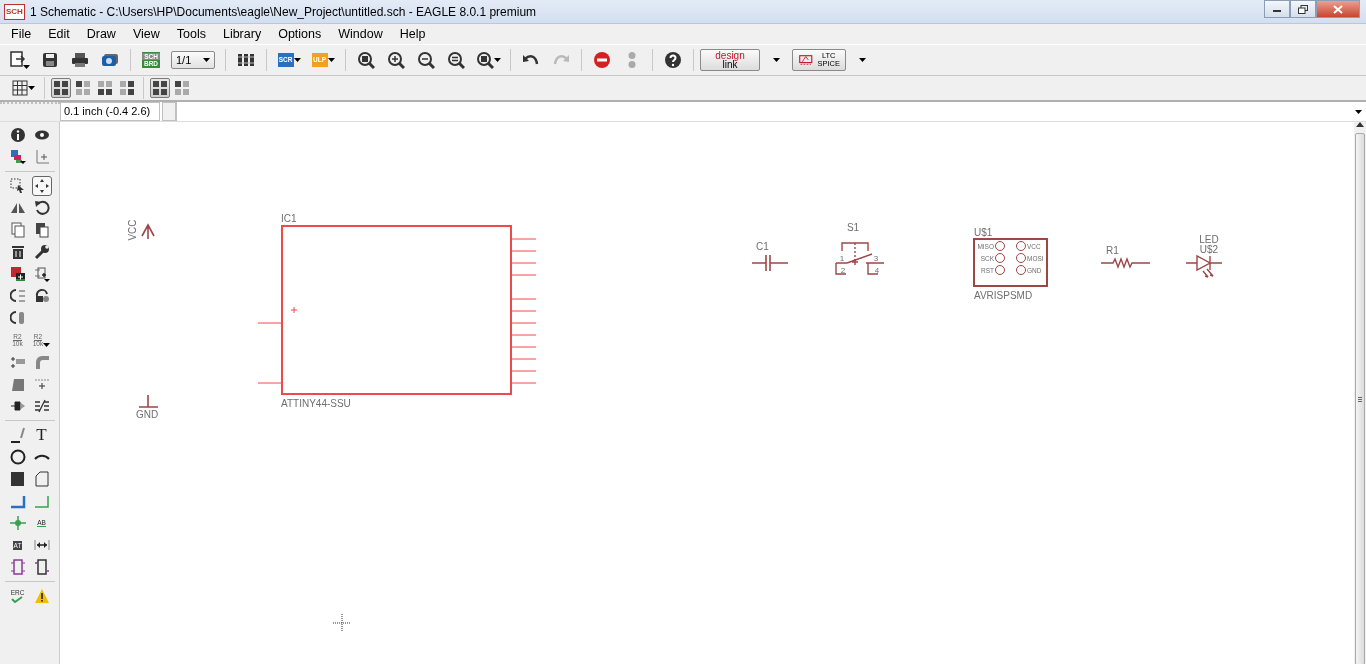  I want to click on camera-icon, so click(110, 60).